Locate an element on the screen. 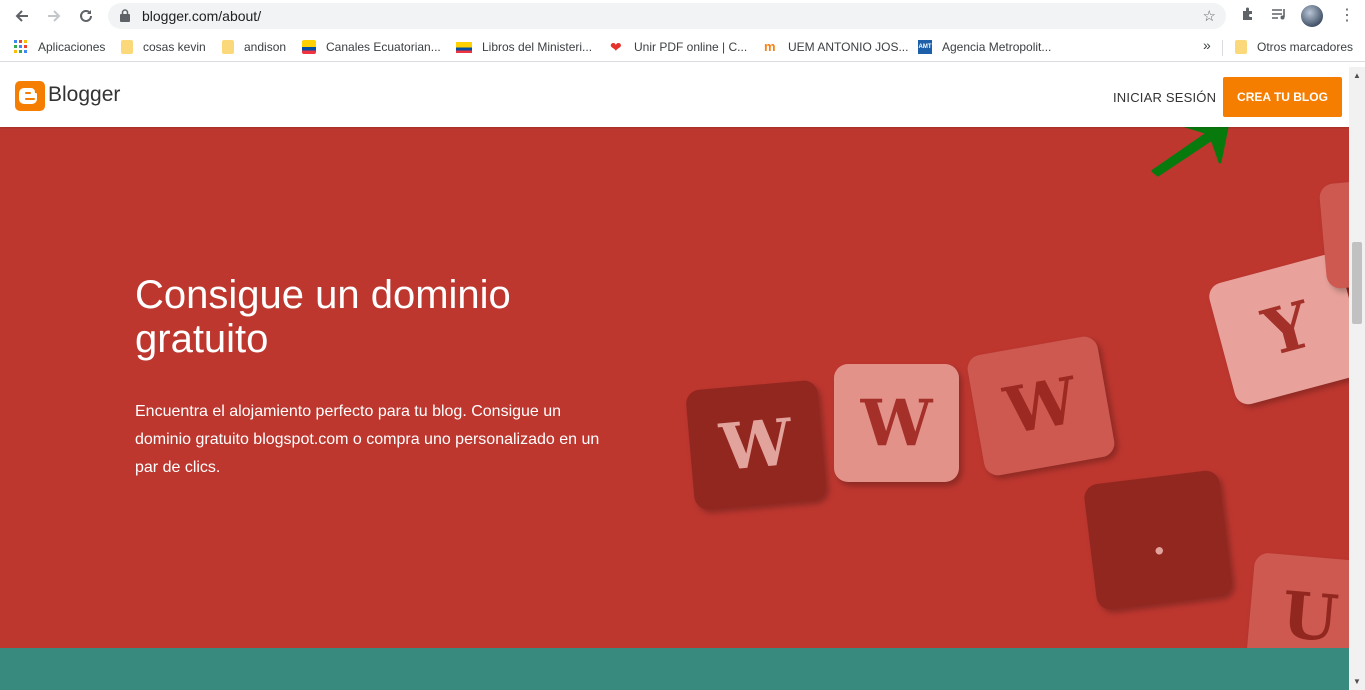 This screenshot has width=1365, height=690. page-scrollbar: ▲ ▼ is located at coordinates (1357, 378).